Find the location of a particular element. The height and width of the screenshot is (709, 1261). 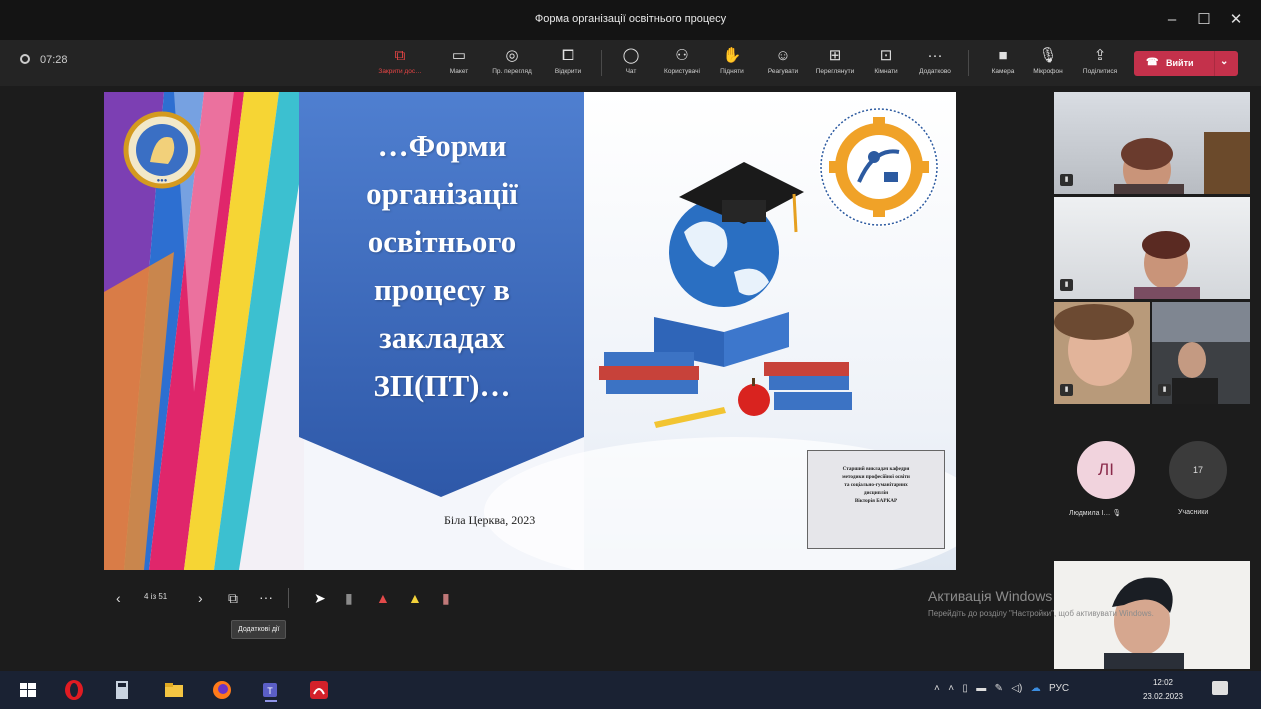

react-button: ☺ Реагувати is located at coordinates (783, 60).